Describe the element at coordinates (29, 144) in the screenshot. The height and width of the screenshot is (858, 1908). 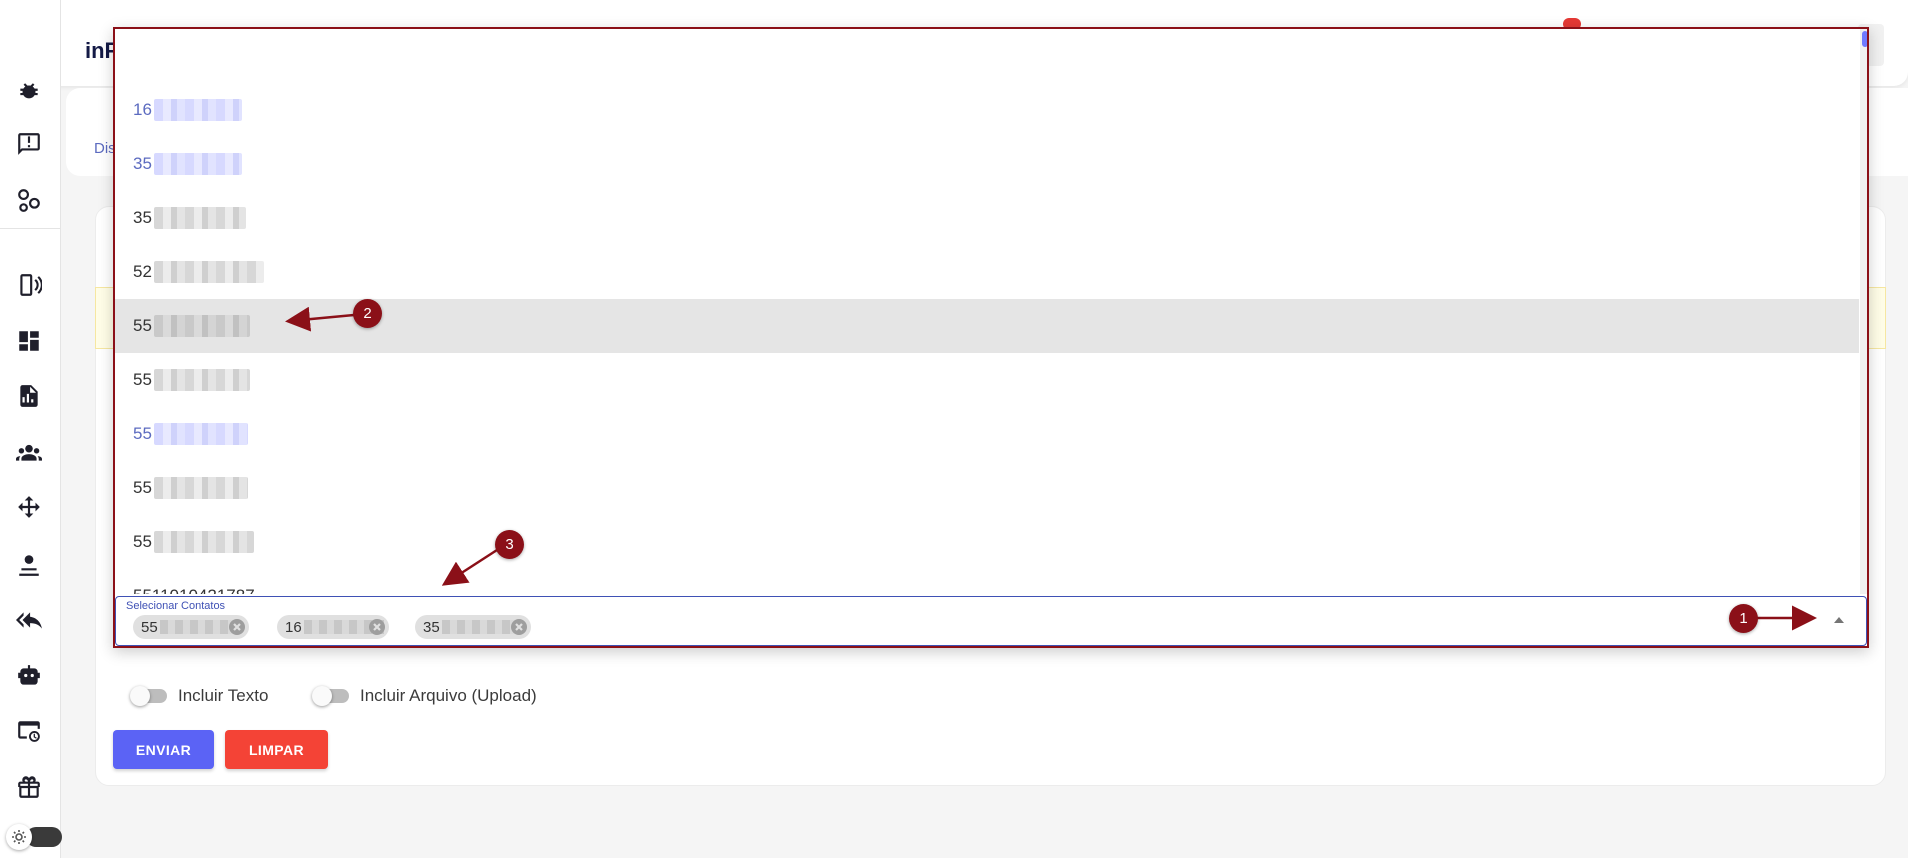
I see `feedback-icon` at that location.